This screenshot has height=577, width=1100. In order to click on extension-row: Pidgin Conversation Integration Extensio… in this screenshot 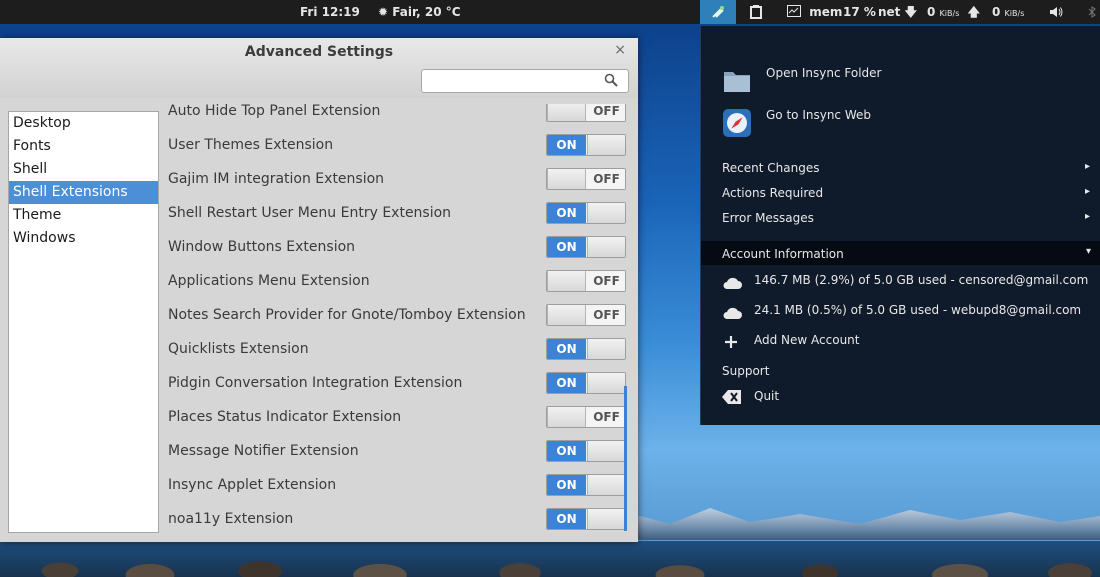, I will do `click(395, 384)`.